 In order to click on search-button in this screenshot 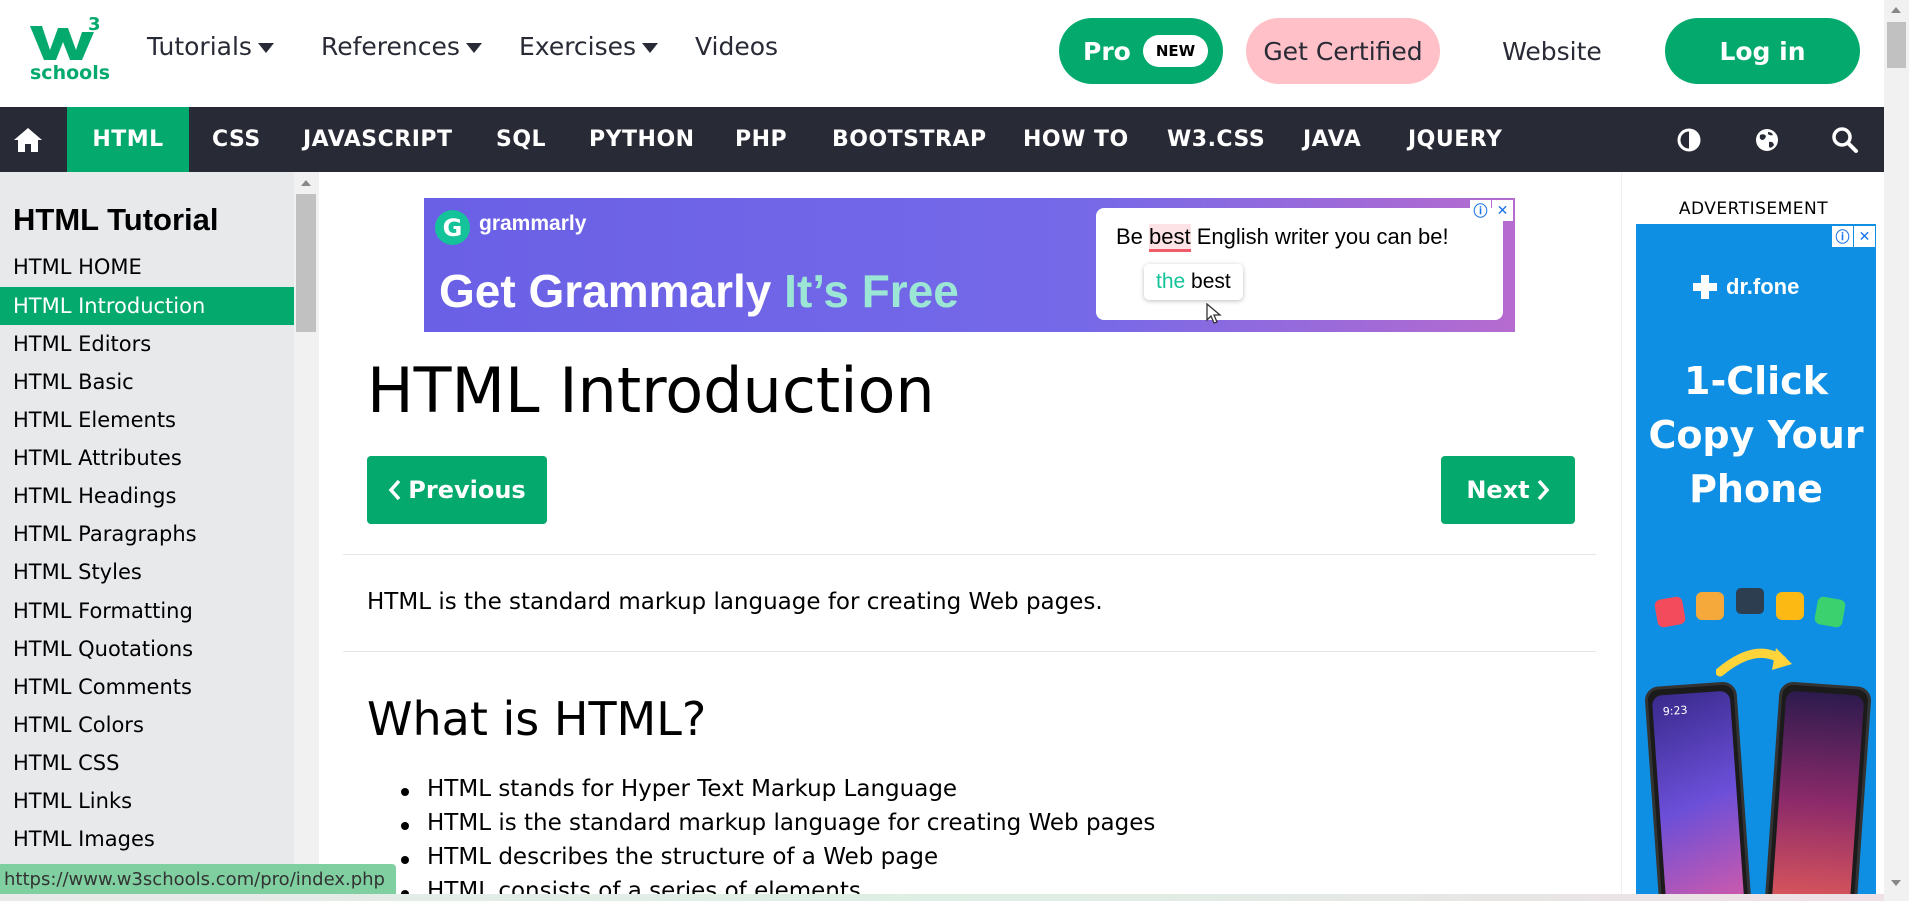, I will do `click(1845, 139)`.